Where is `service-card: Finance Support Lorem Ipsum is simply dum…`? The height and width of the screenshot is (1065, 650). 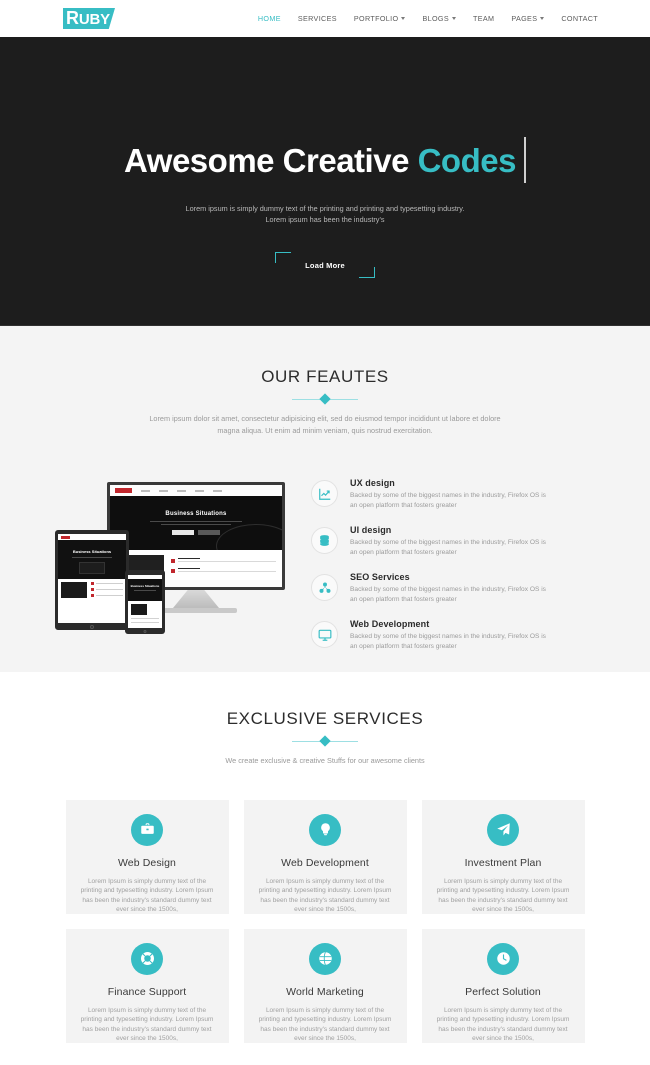
service-card: Finance Support Lorem Ipsum is simply dum… is located at coordinates (147, 985).